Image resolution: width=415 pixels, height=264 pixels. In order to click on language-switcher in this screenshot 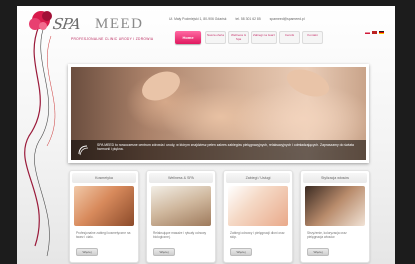, I will do `click(374, 32)`.